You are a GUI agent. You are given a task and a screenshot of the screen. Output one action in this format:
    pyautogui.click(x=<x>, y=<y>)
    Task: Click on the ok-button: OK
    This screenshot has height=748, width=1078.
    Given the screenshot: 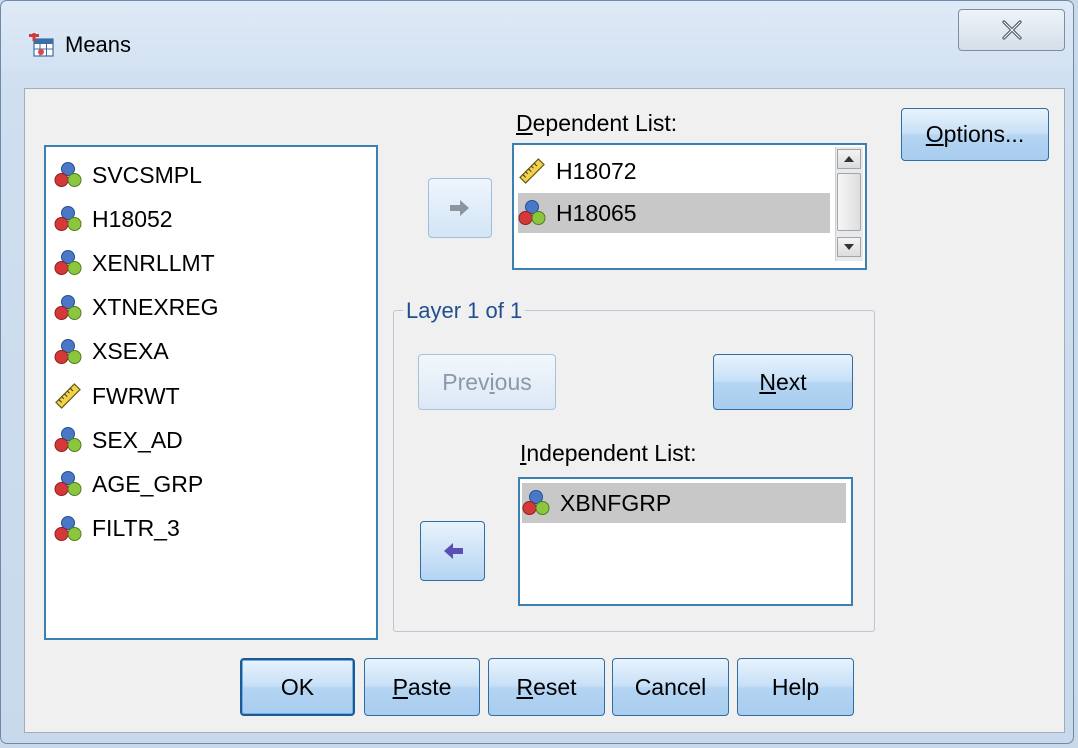 What is the action you would take?
    pyautogui.click(x=297, y=687)
    